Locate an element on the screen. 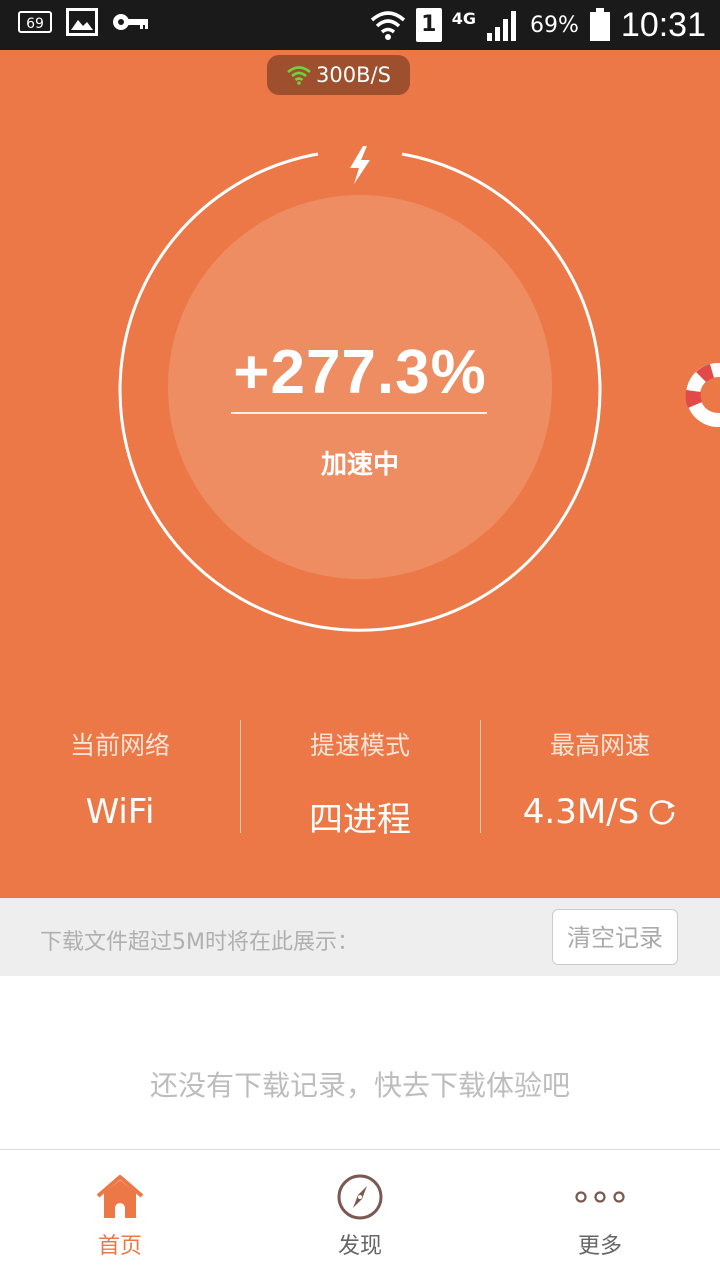 Image resolution: width=720 pixels, height=1281 pixels. network-type-label: 4G is located at coordinates (463, 18).